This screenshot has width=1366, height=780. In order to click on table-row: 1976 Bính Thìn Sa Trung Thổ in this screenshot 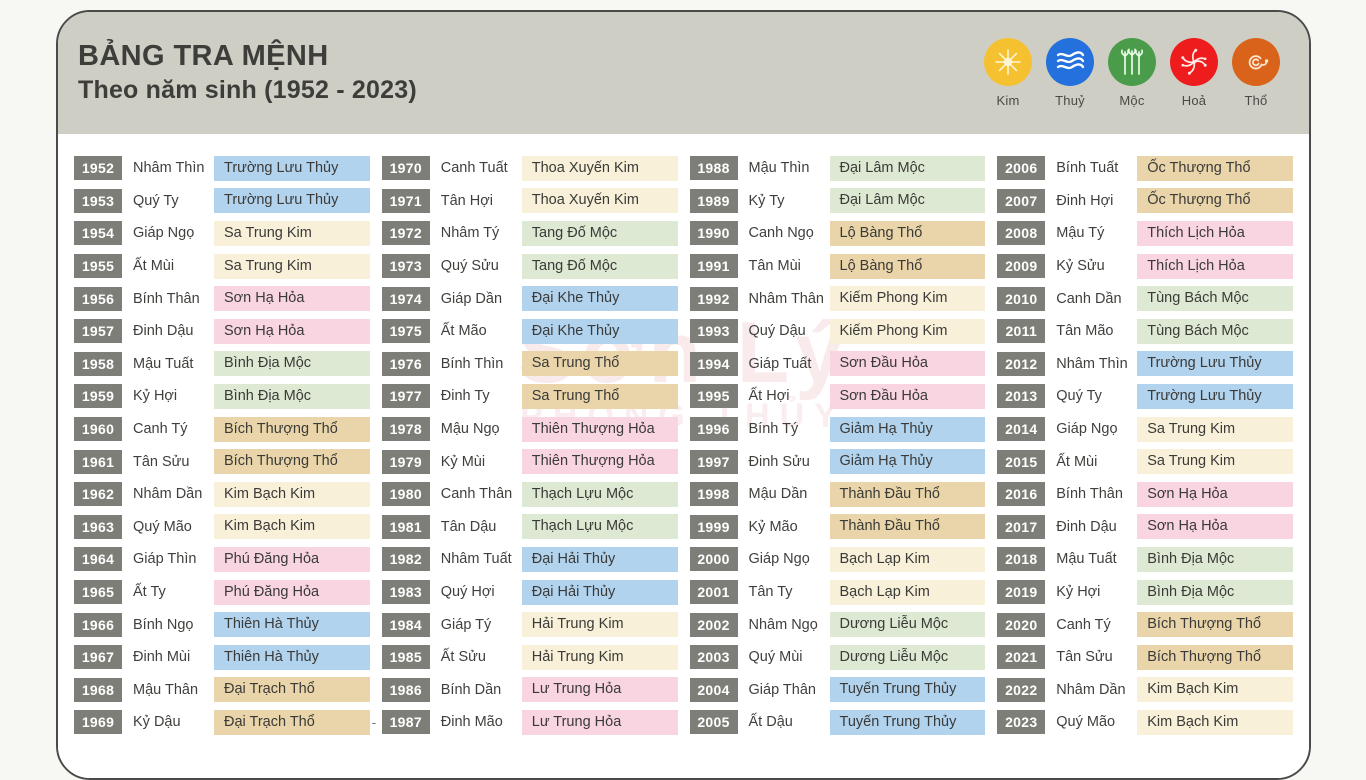, I will do `click(529, 364)`.